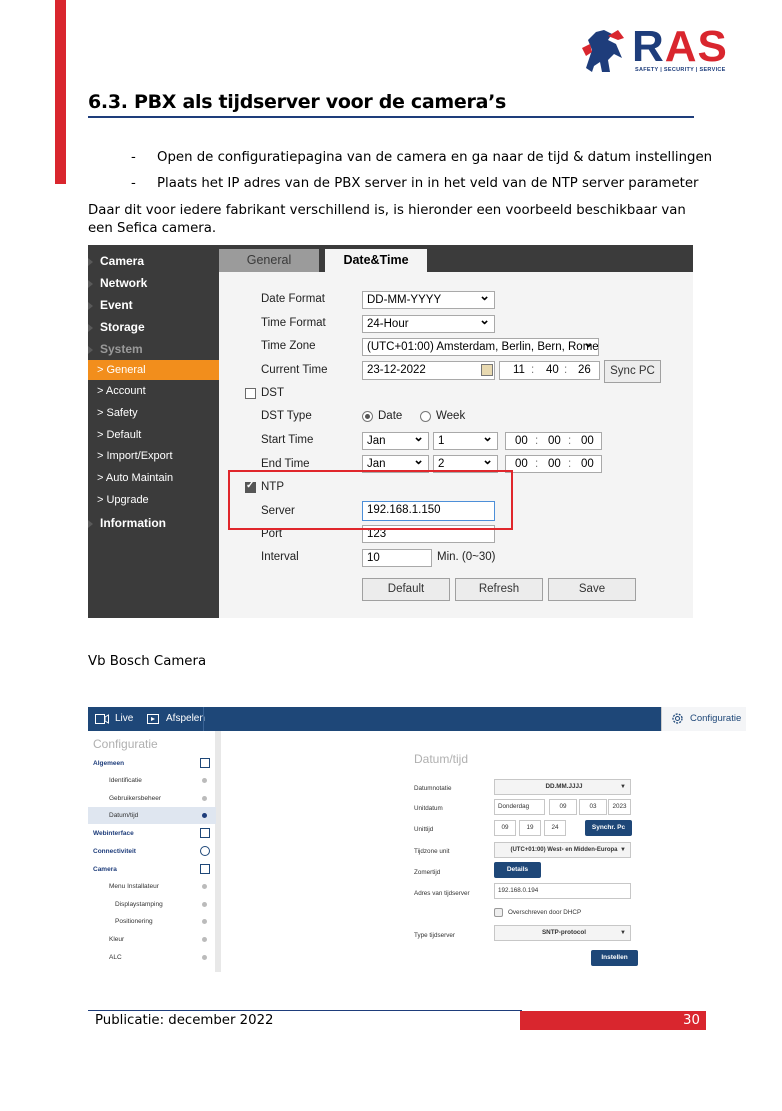 Image resolution: width=782 pixels, height=1111 pixels. Describe the element at coordinates (153, 283) in the screenshot. I see `sidebar-item-network: Network` at that location.